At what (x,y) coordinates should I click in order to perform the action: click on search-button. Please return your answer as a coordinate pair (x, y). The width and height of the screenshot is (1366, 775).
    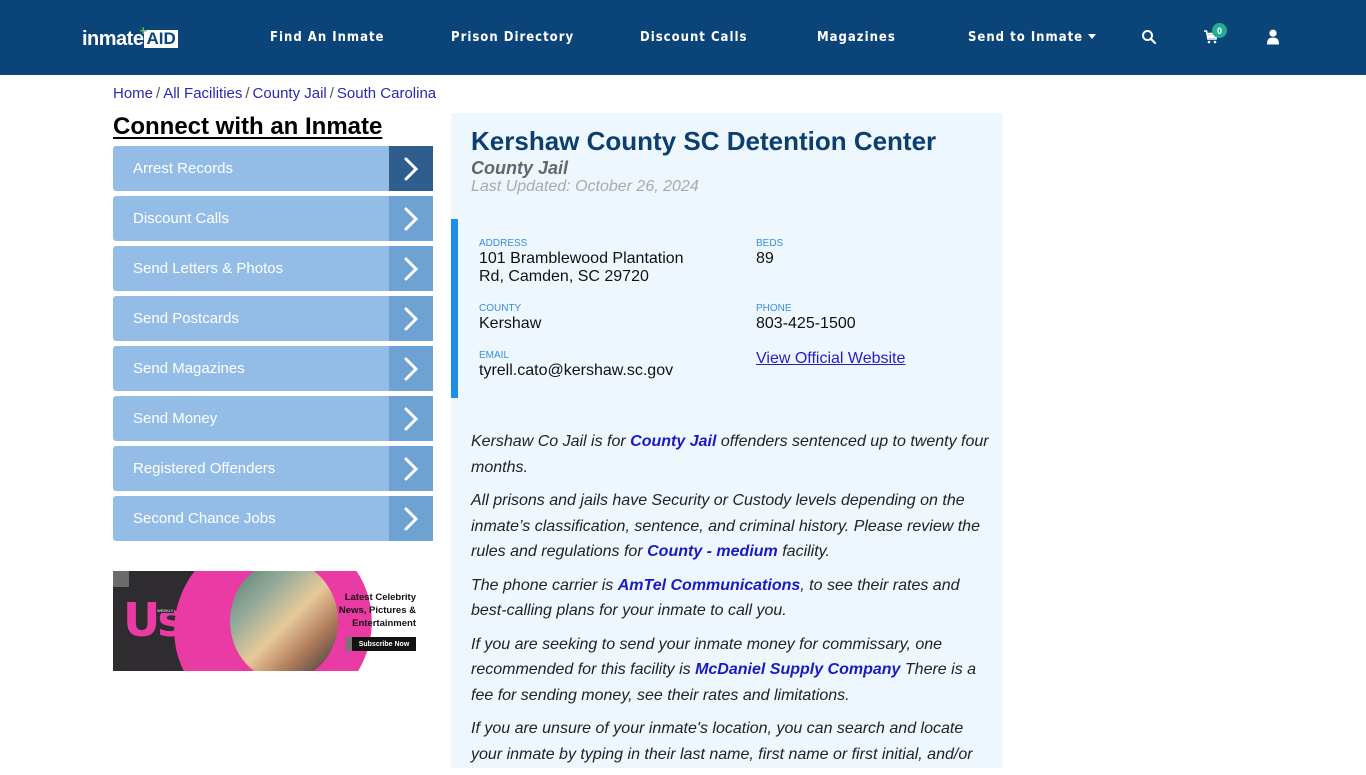
    Looking at the image, I should click on (1149, 37).